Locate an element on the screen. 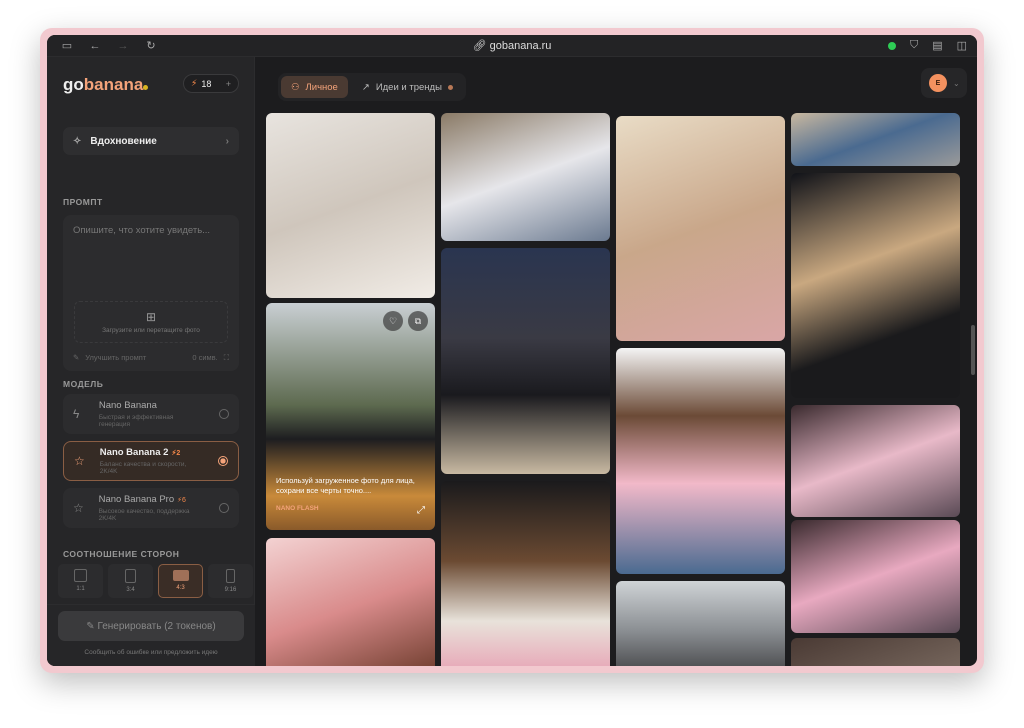 The height and width of the screenshot is (728, 1024). chevron-down-icon: ⌄ is located at coordinates (956, 83).